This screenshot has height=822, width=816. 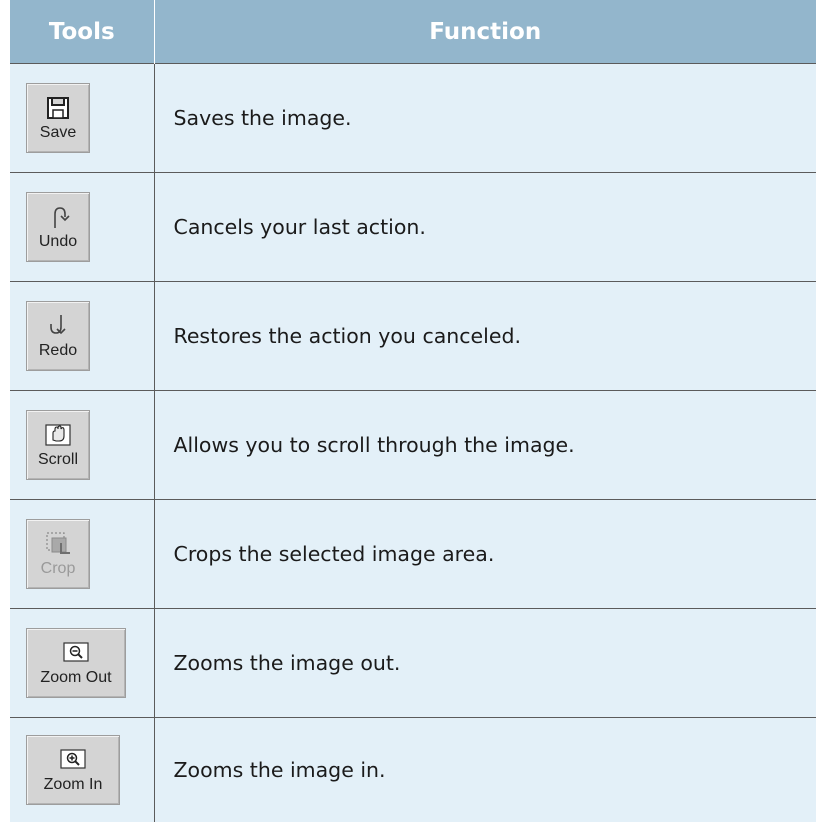 I want to click on tool-cell: Scroll, so click(x=82, y=445).